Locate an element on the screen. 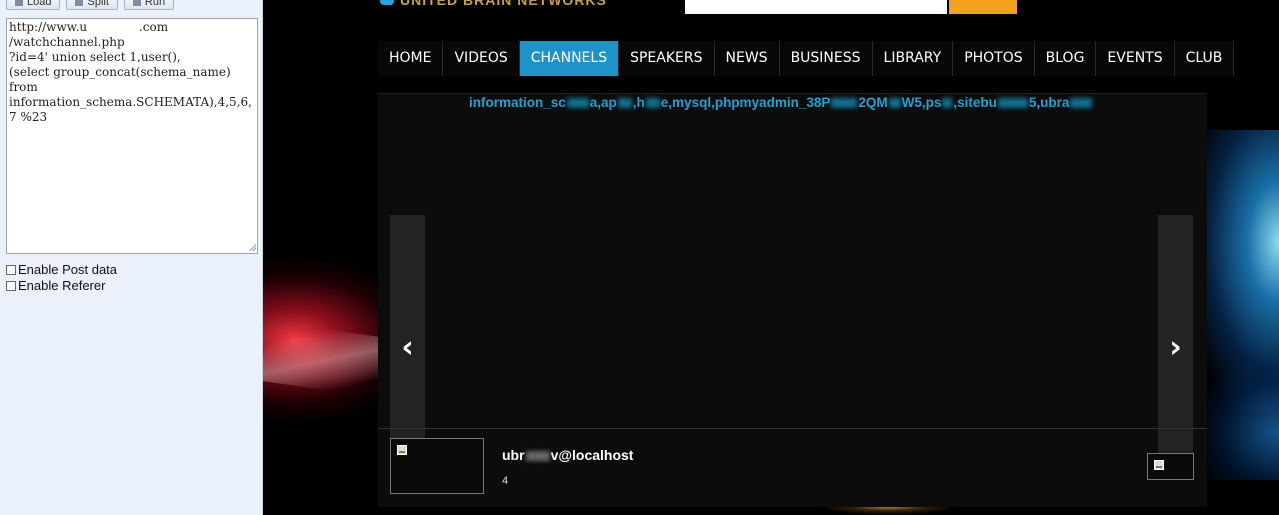 The image size is (1279, 515). injected-text-part: ,h is located at coordinates (638, 102).